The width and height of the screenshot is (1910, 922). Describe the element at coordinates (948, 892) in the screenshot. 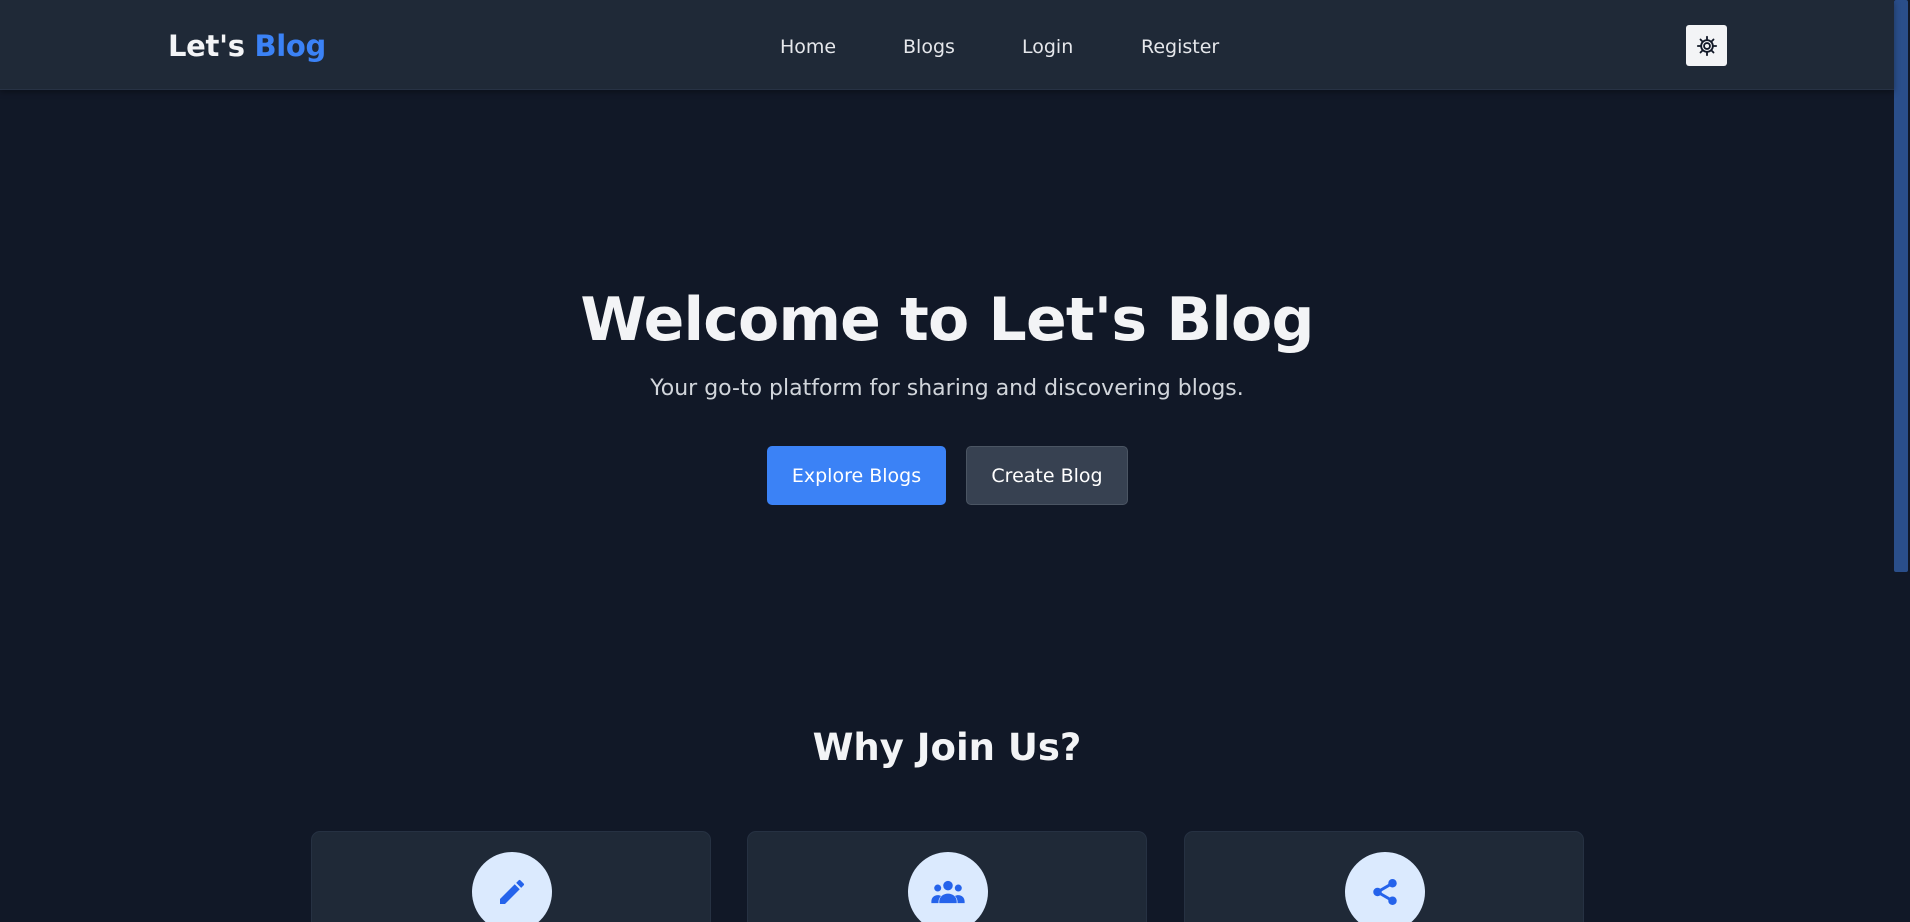

I see `users-icon` at that location.